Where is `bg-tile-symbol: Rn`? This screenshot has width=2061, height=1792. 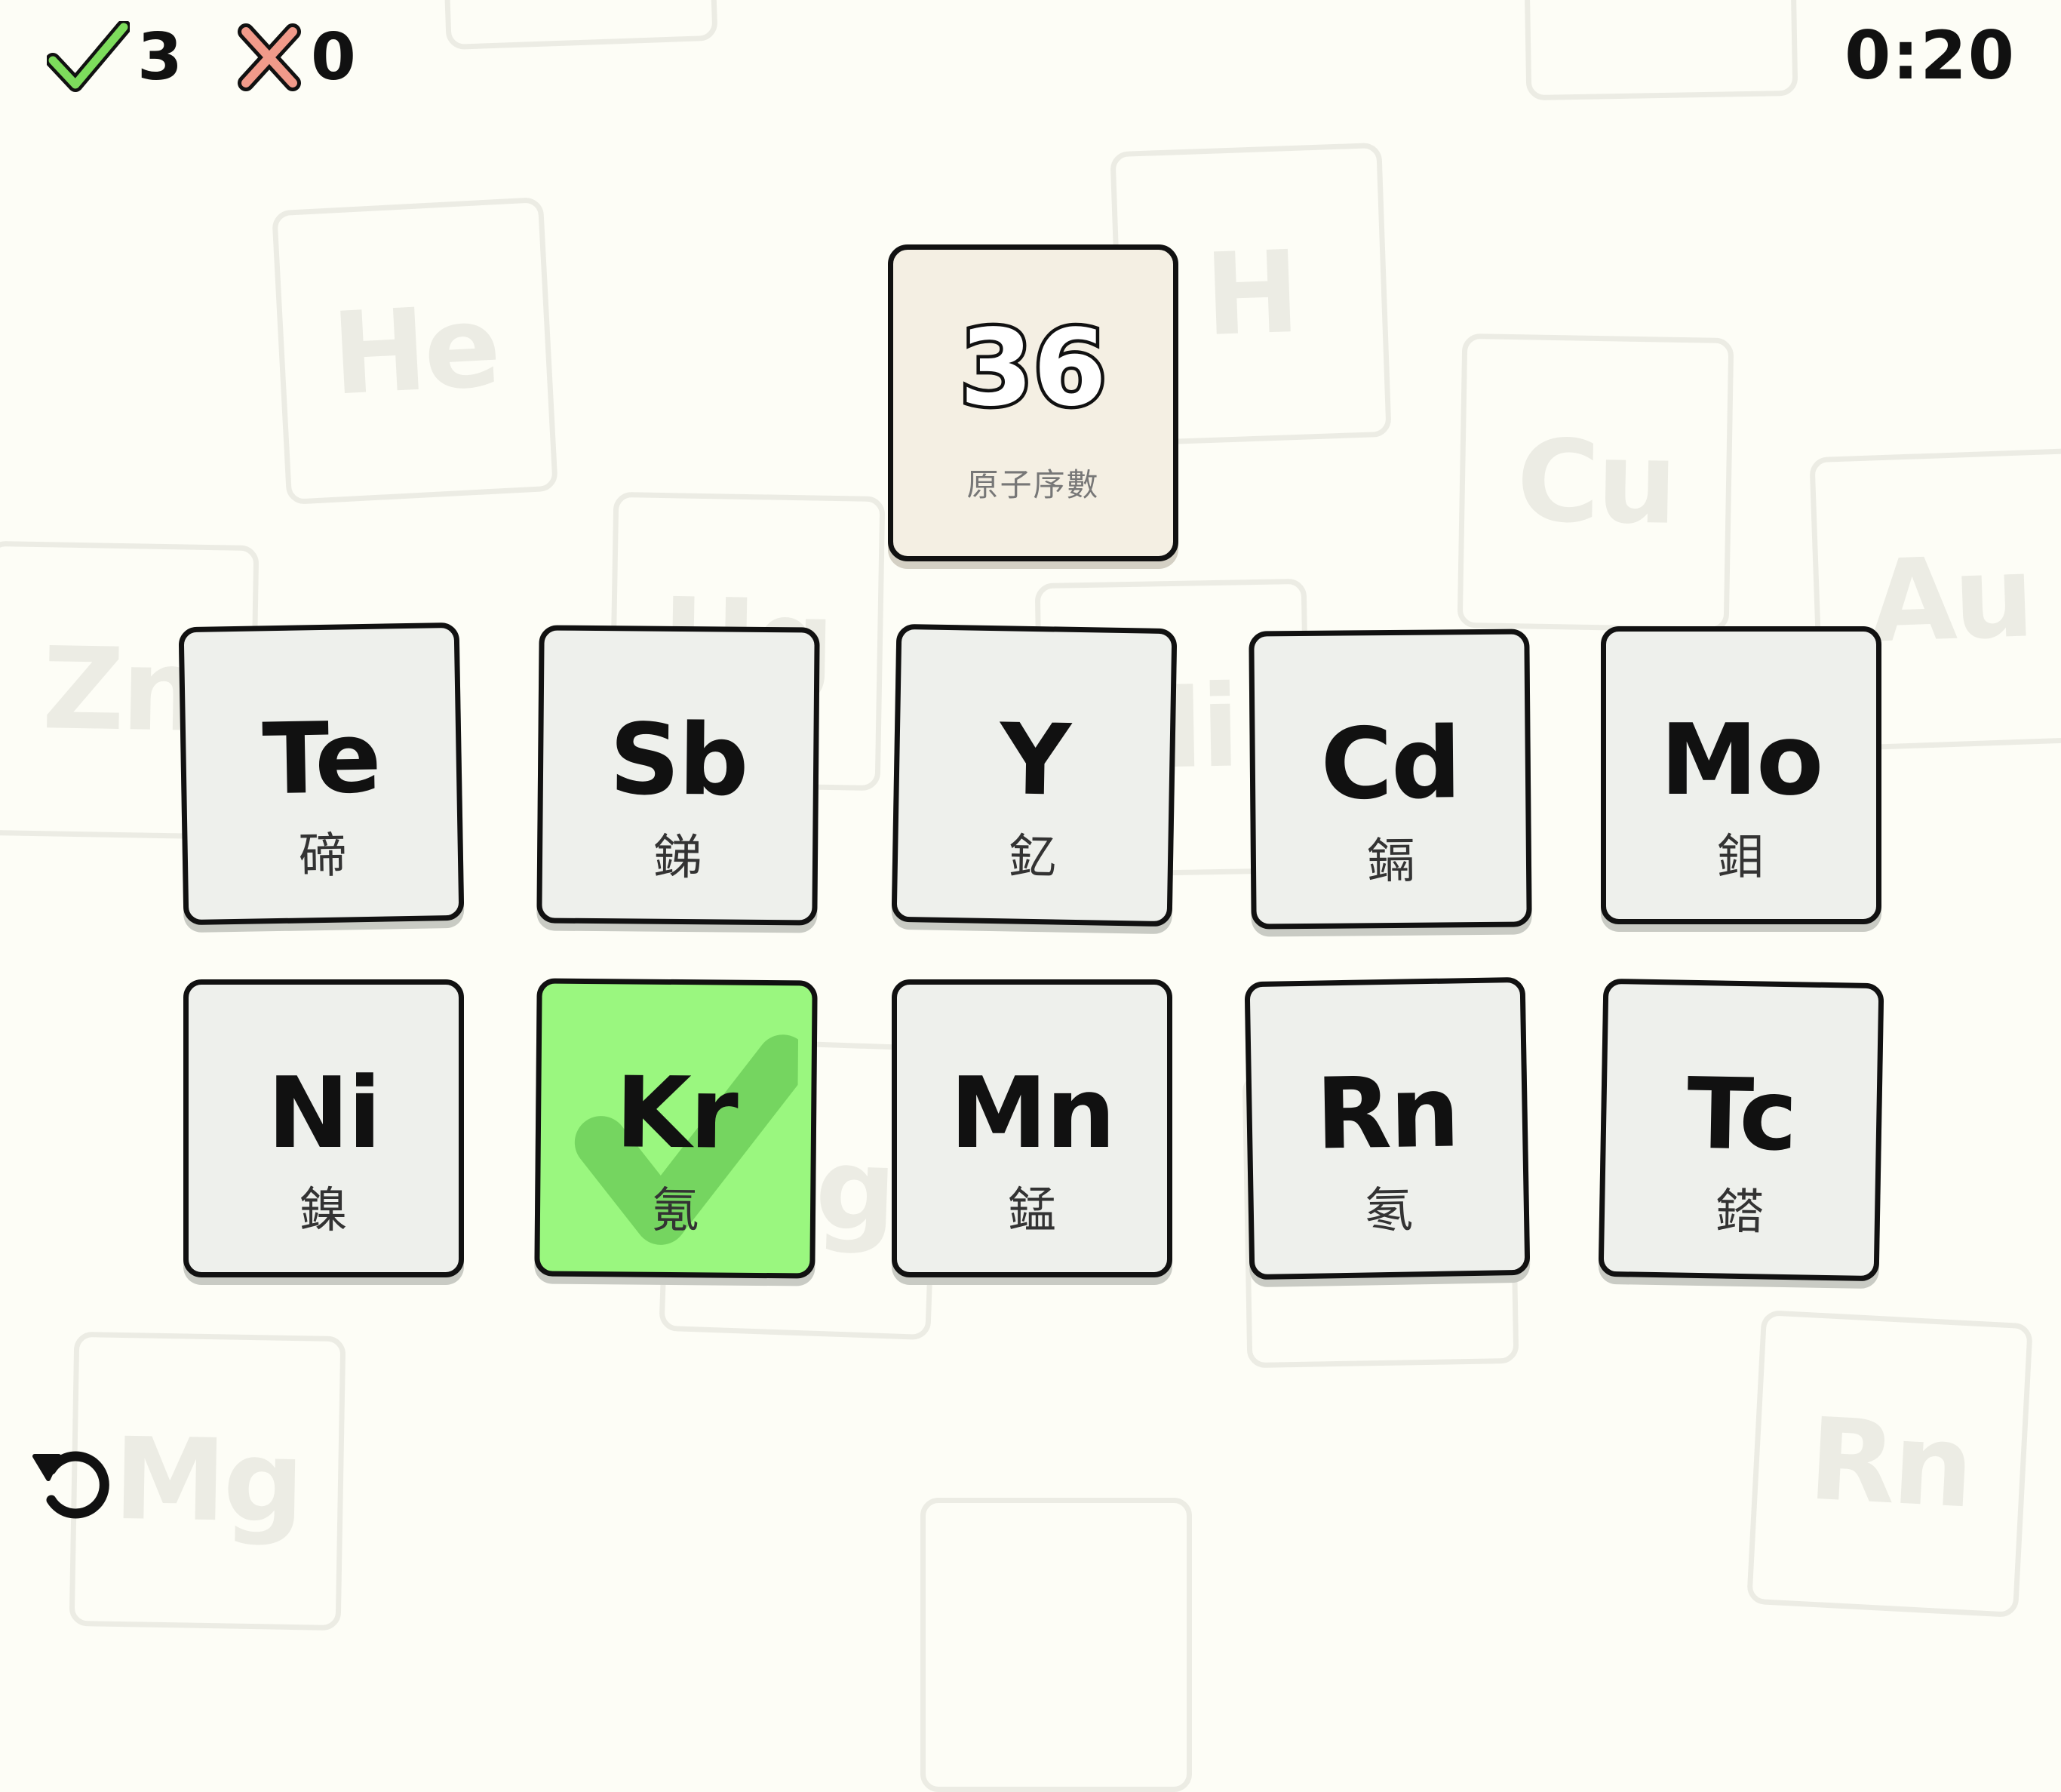 bg-tile-symbol: Rn is located at coordinates (1889, 1464).